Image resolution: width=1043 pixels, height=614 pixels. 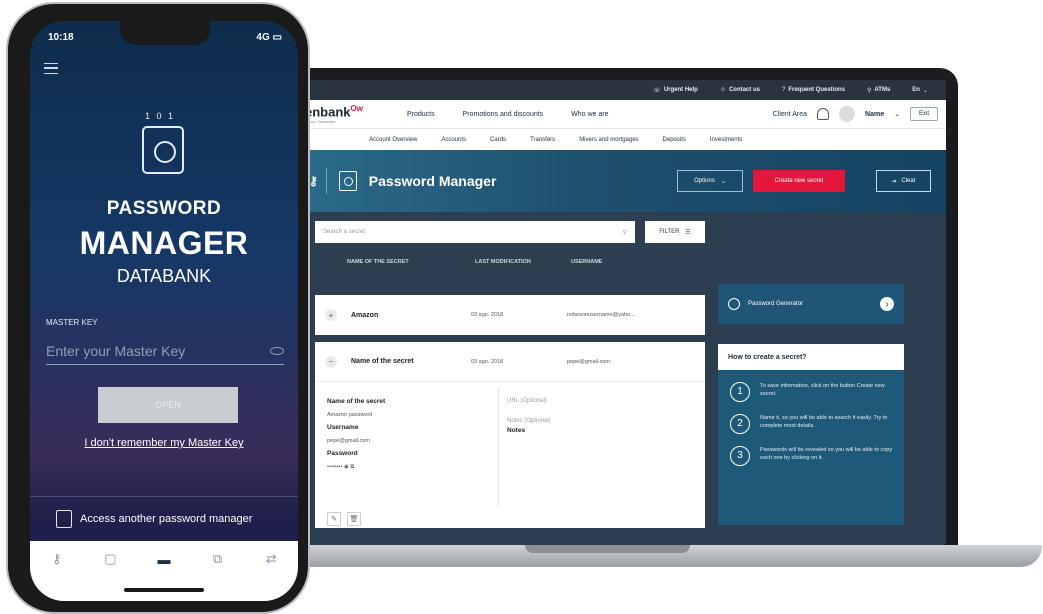 I want to click on open-button: OPEN, so click(x=168, y=405).